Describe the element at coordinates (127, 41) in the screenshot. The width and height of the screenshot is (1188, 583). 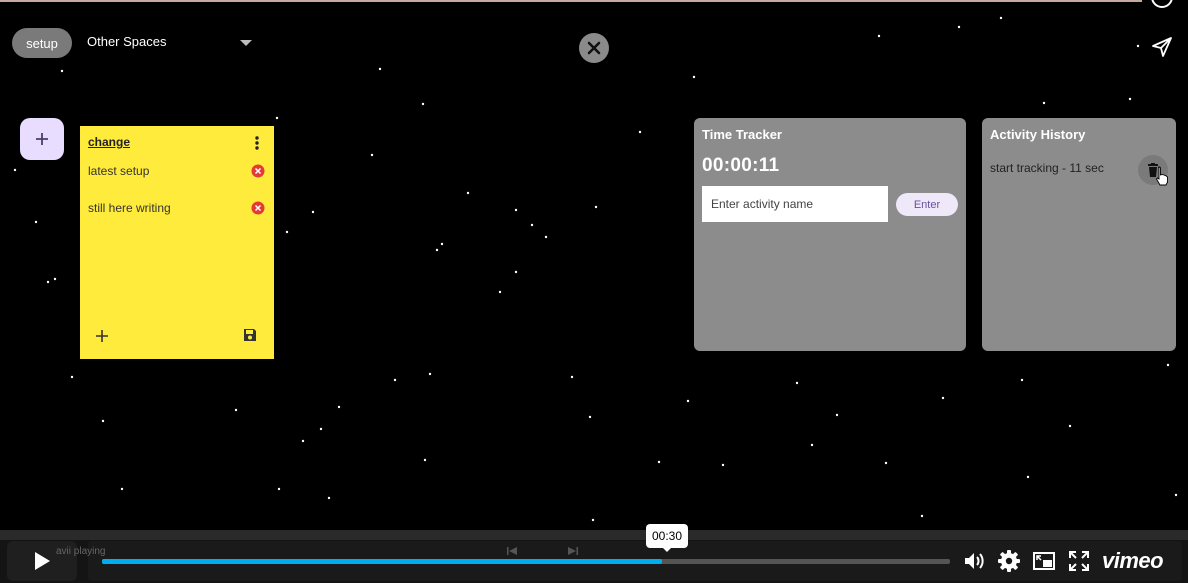
I see `space-select-value: Other Spaces` at that location.